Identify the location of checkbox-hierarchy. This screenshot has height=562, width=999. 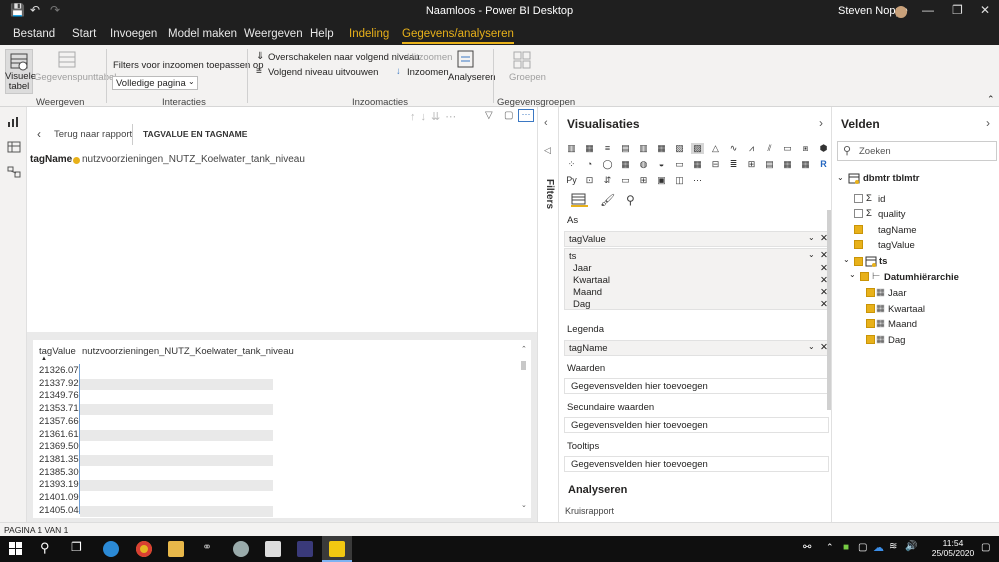
(864, 276).